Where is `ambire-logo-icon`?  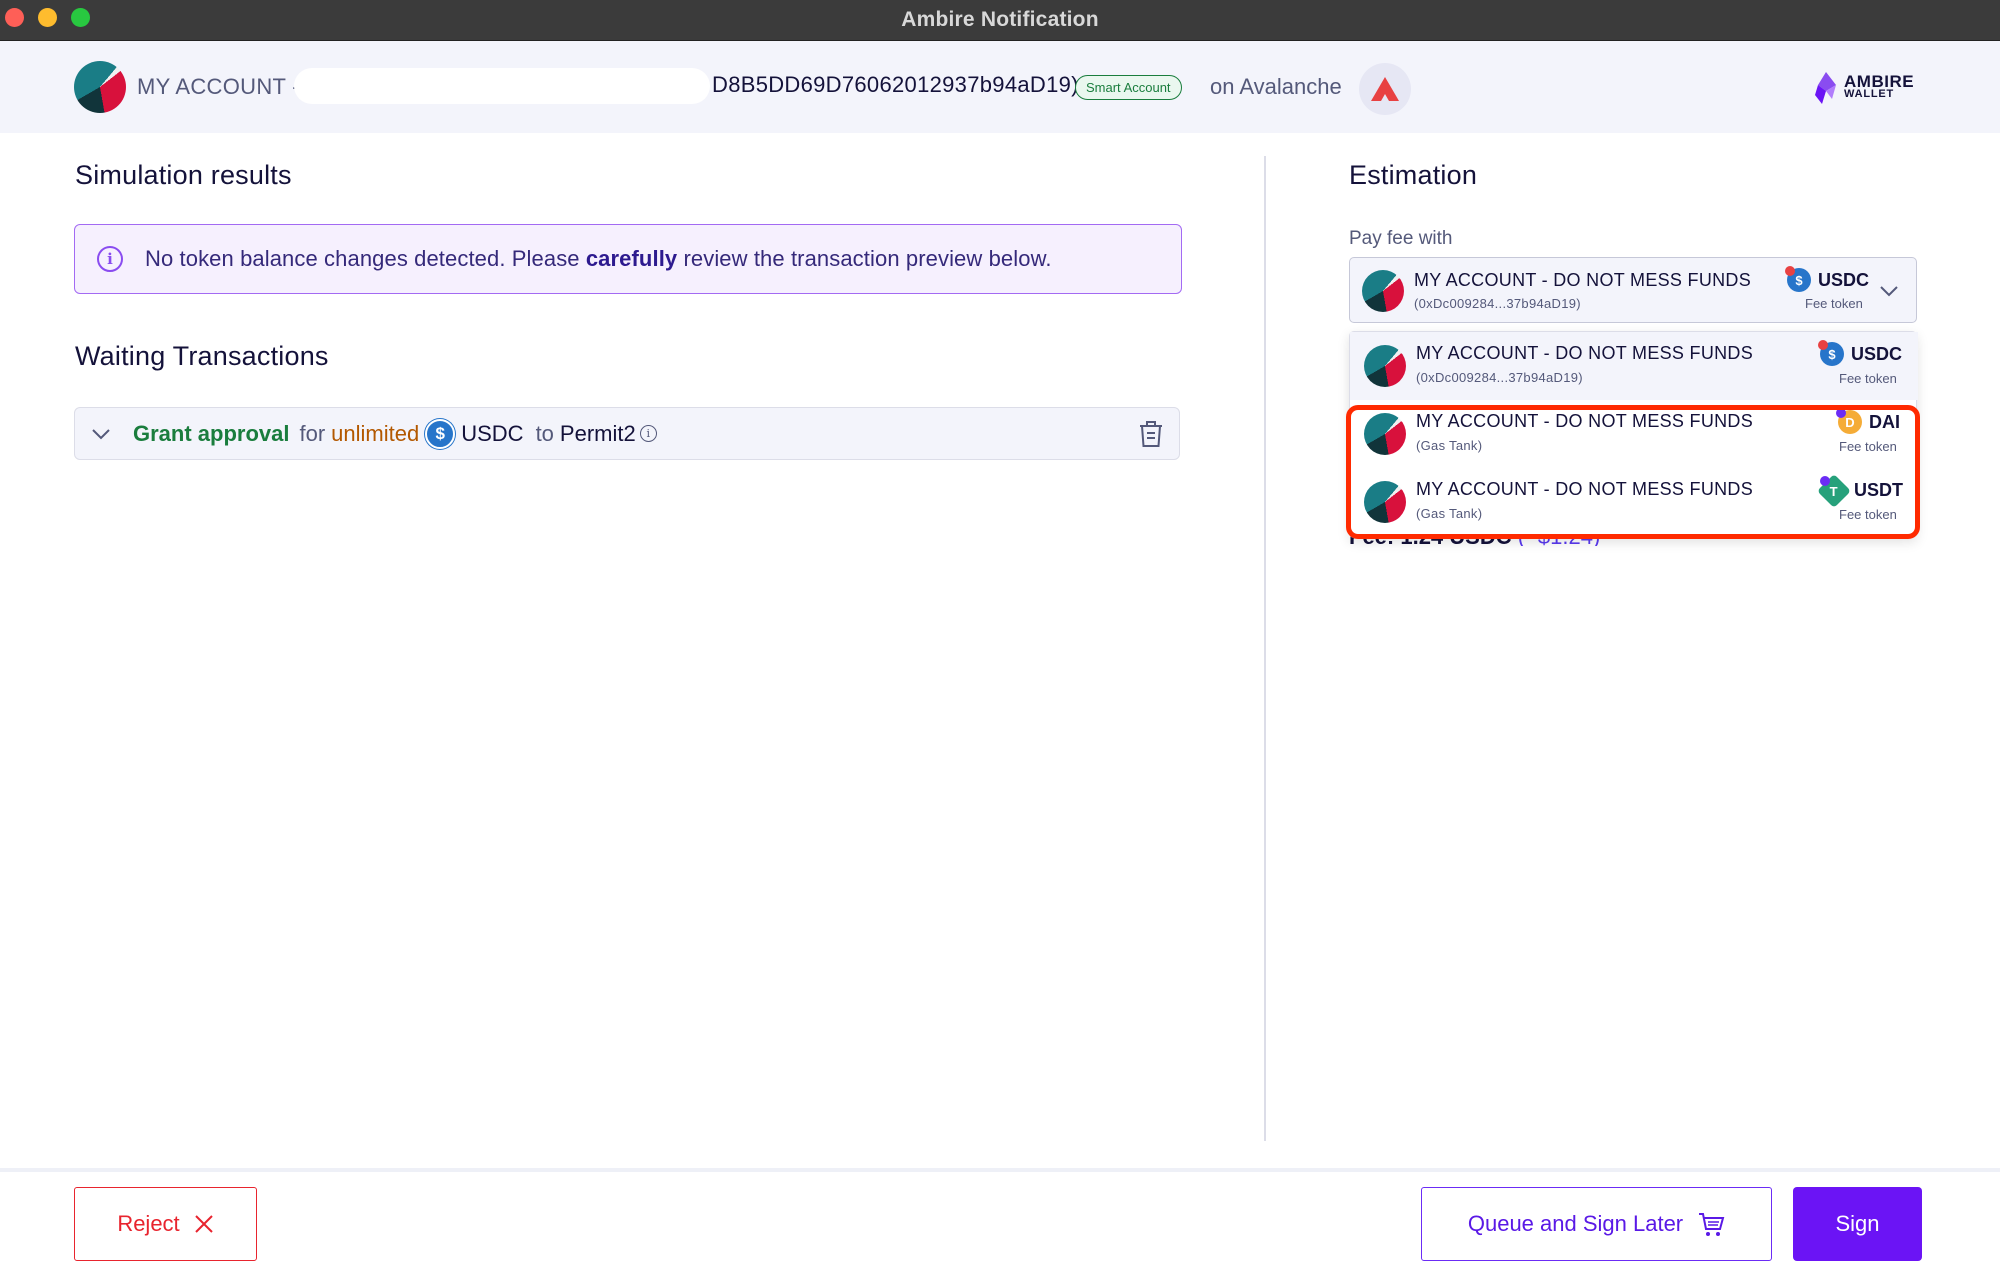 ambire-logo-icon is located at coordinates (1825, 88).